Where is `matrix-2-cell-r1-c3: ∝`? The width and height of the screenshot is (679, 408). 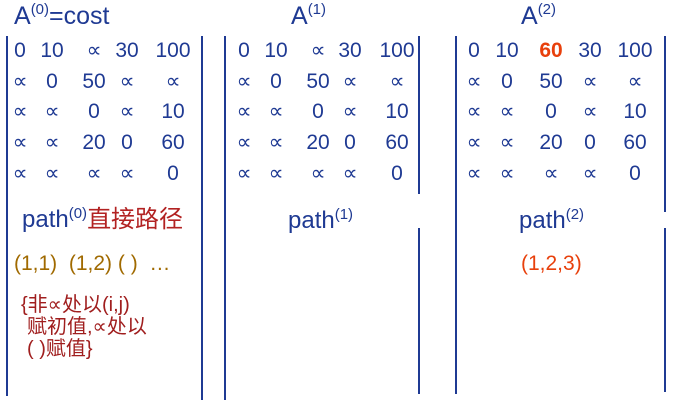
matrix-2-cell-r1-c3: ∝ is located at coordinates (590, 81).